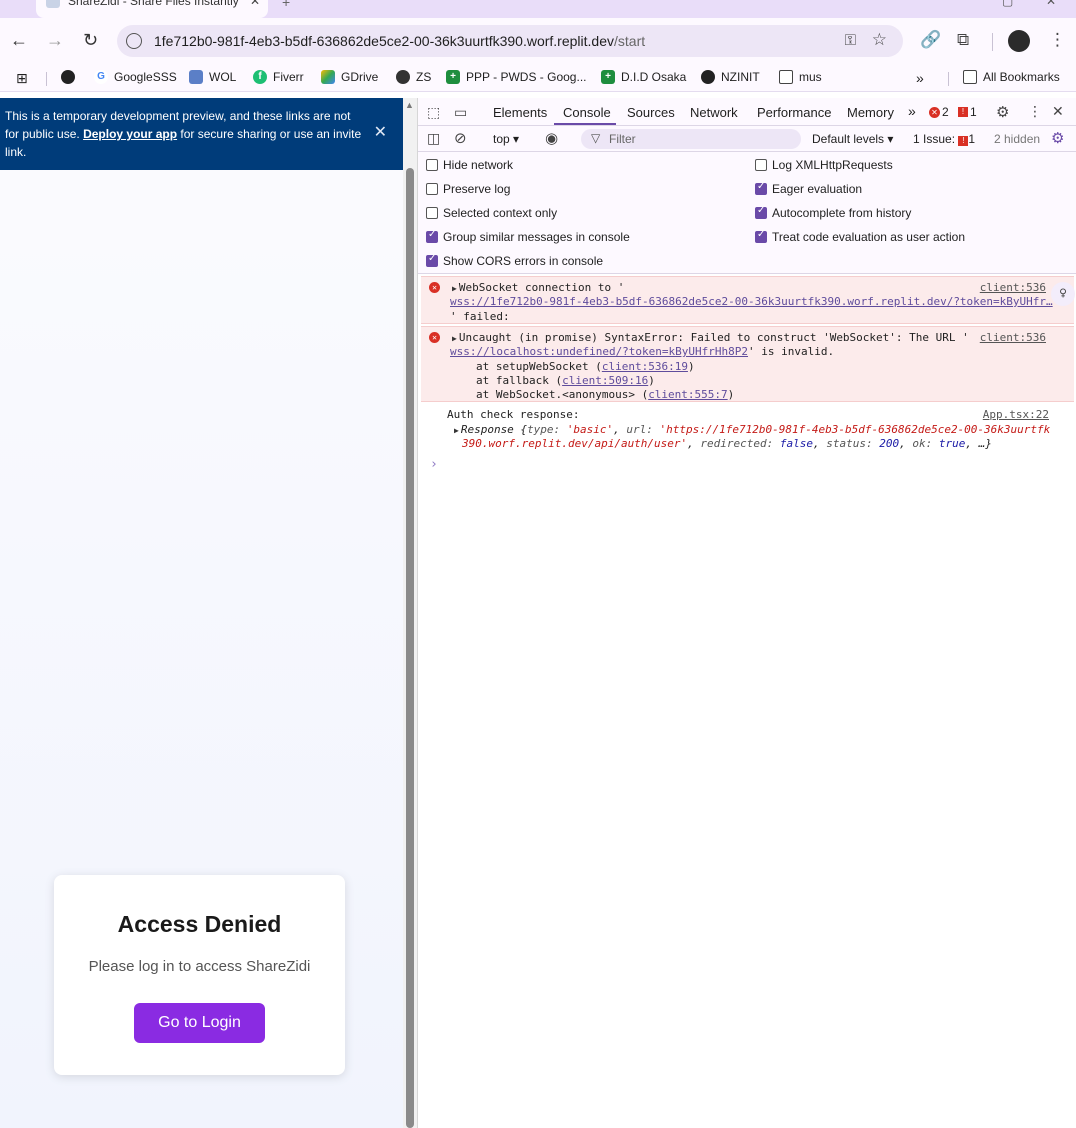 This screenshot has height=1128, width=1076. What do you see at coordinates (912, 111) in the screenshot?
I see `more-tabs-button: »` at bounding box center [912, 111].